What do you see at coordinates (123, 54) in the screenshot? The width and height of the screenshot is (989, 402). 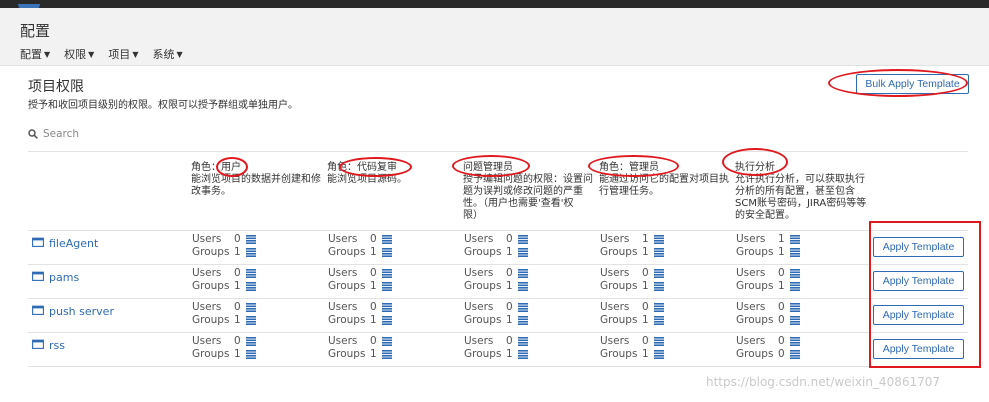 I see `menu-projects: 项目 ▼` at bounding box center [123, 54].